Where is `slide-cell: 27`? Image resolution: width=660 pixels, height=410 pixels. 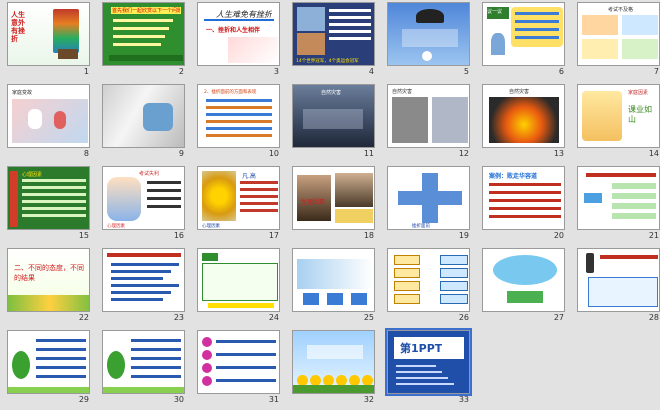 slide-cell: 27 is located at coordinates (524, 287).